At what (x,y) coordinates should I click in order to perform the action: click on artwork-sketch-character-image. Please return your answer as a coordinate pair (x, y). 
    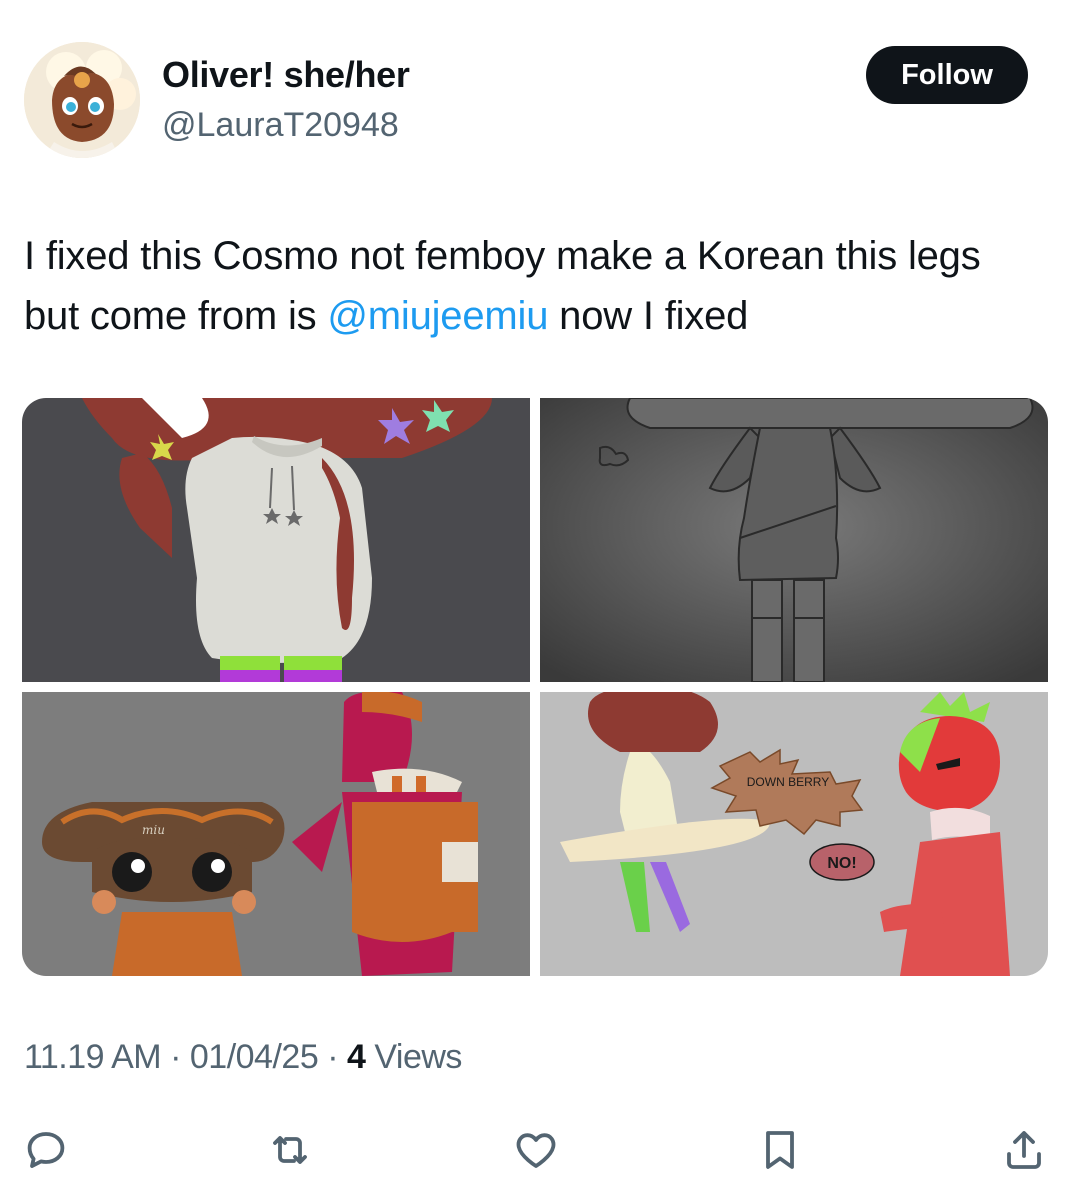
    Looking at the image, I should click on (794, 540).